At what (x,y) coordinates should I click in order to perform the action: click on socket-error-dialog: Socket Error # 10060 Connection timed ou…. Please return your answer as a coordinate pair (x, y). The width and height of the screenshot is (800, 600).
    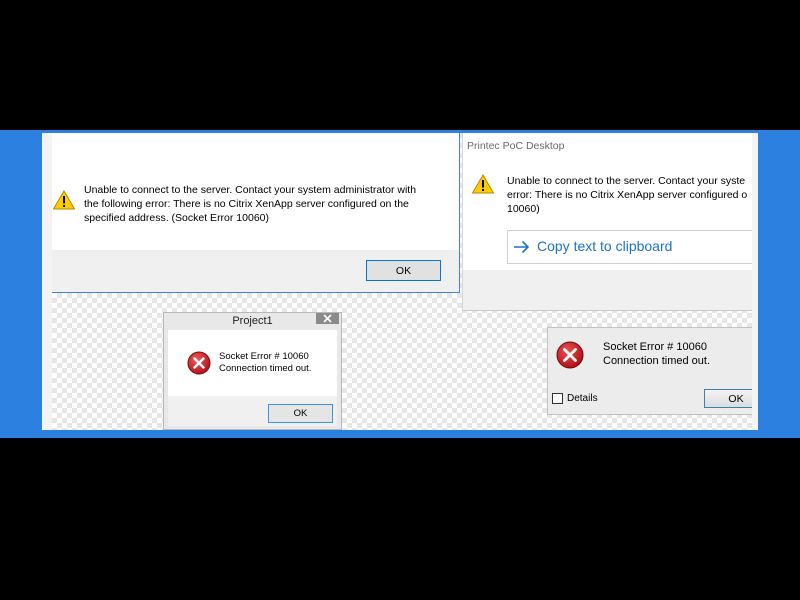
    Looking at the image, I should click on (649, 371).